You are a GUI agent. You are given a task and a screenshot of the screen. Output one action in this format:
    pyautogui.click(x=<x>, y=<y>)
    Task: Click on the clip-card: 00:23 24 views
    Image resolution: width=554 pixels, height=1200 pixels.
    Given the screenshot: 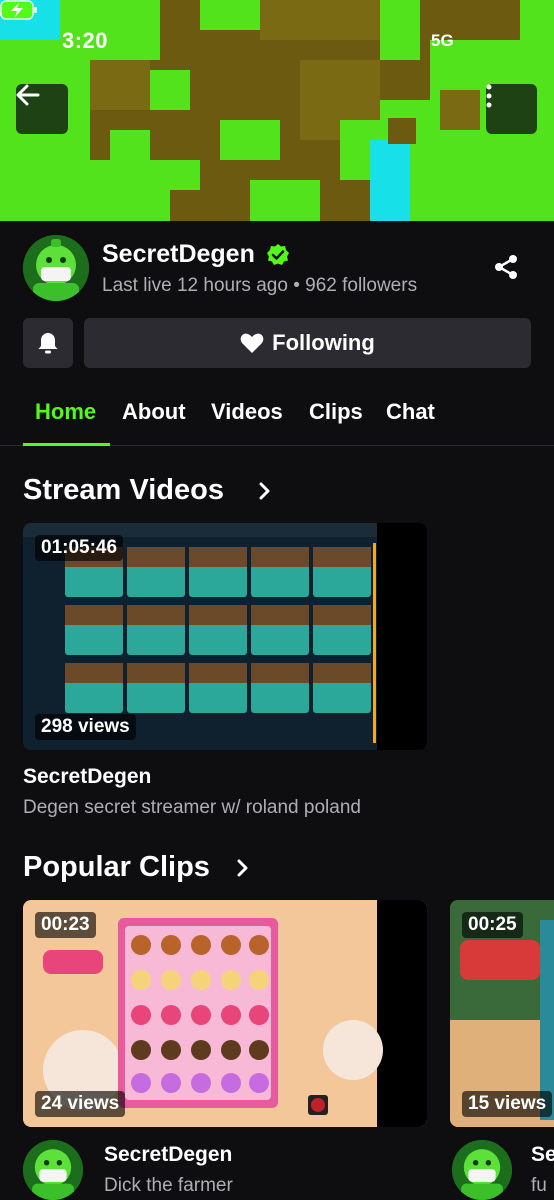 What is the action you would take?
    pyautogui.click(x=225, y=1013)
    